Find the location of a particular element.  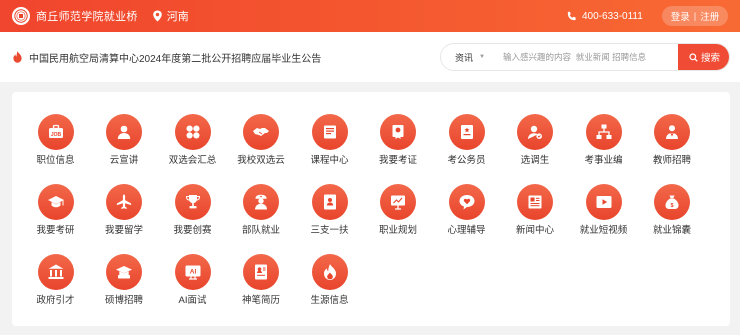

service-tile: 我要考证 is located at coordinates (398, 147).